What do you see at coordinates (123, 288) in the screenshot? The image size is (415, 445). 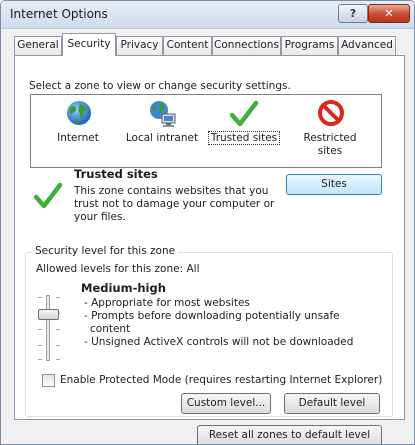 I see `security-level-name: Medium-high` at bounding box center [123, 288].